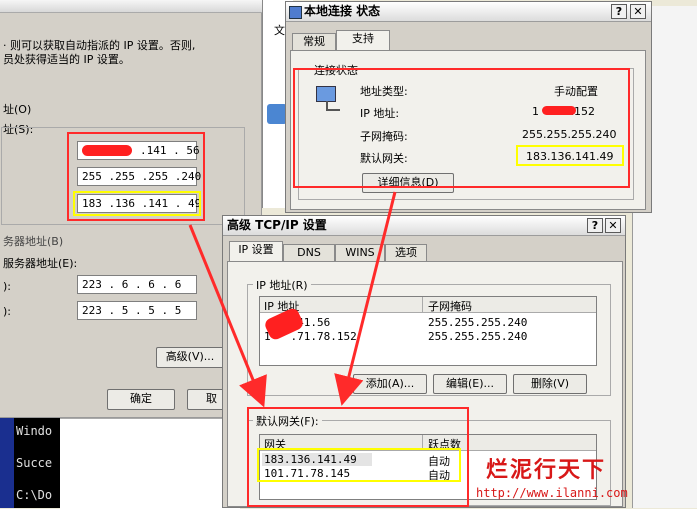 The image size is (697, 509). Describe the element at coordinates (292, 299) in the screenshot. I see `annotation-arrows` at that location.